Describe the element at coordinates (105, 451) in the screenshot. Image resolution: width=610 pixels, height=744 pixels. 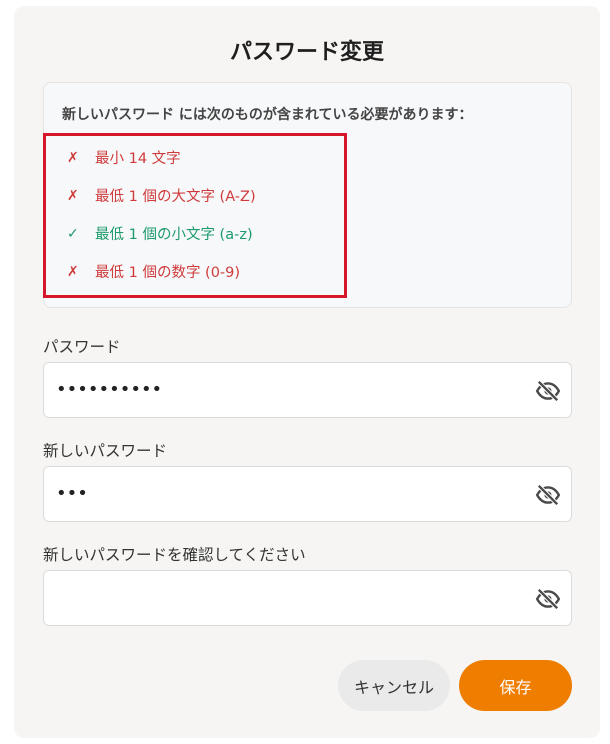
I see `new-password-label: 新しいパスワード` at that location.